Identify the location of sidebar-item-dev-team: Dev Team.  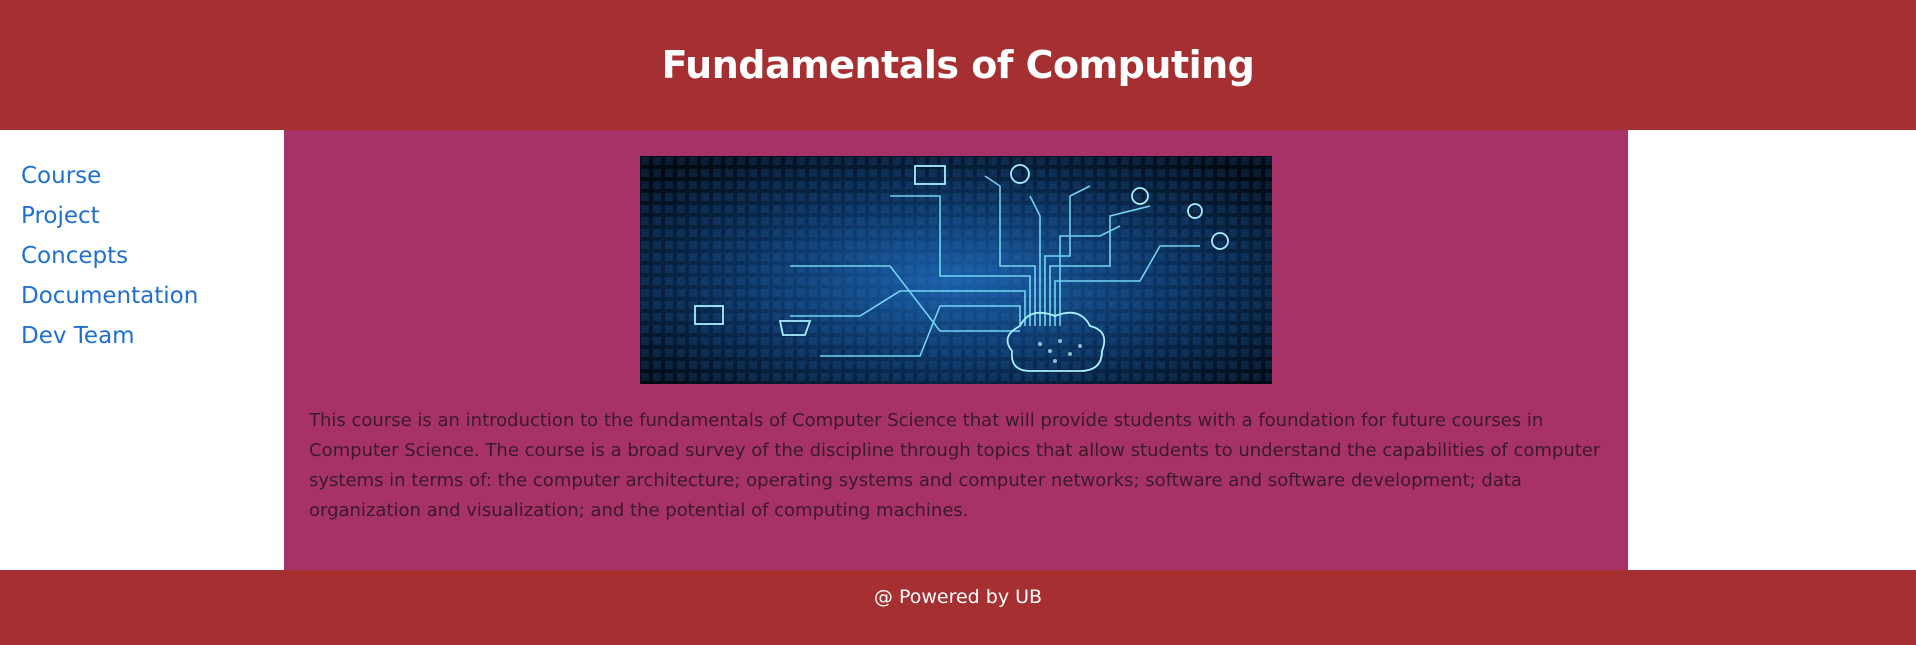
(152, 336).